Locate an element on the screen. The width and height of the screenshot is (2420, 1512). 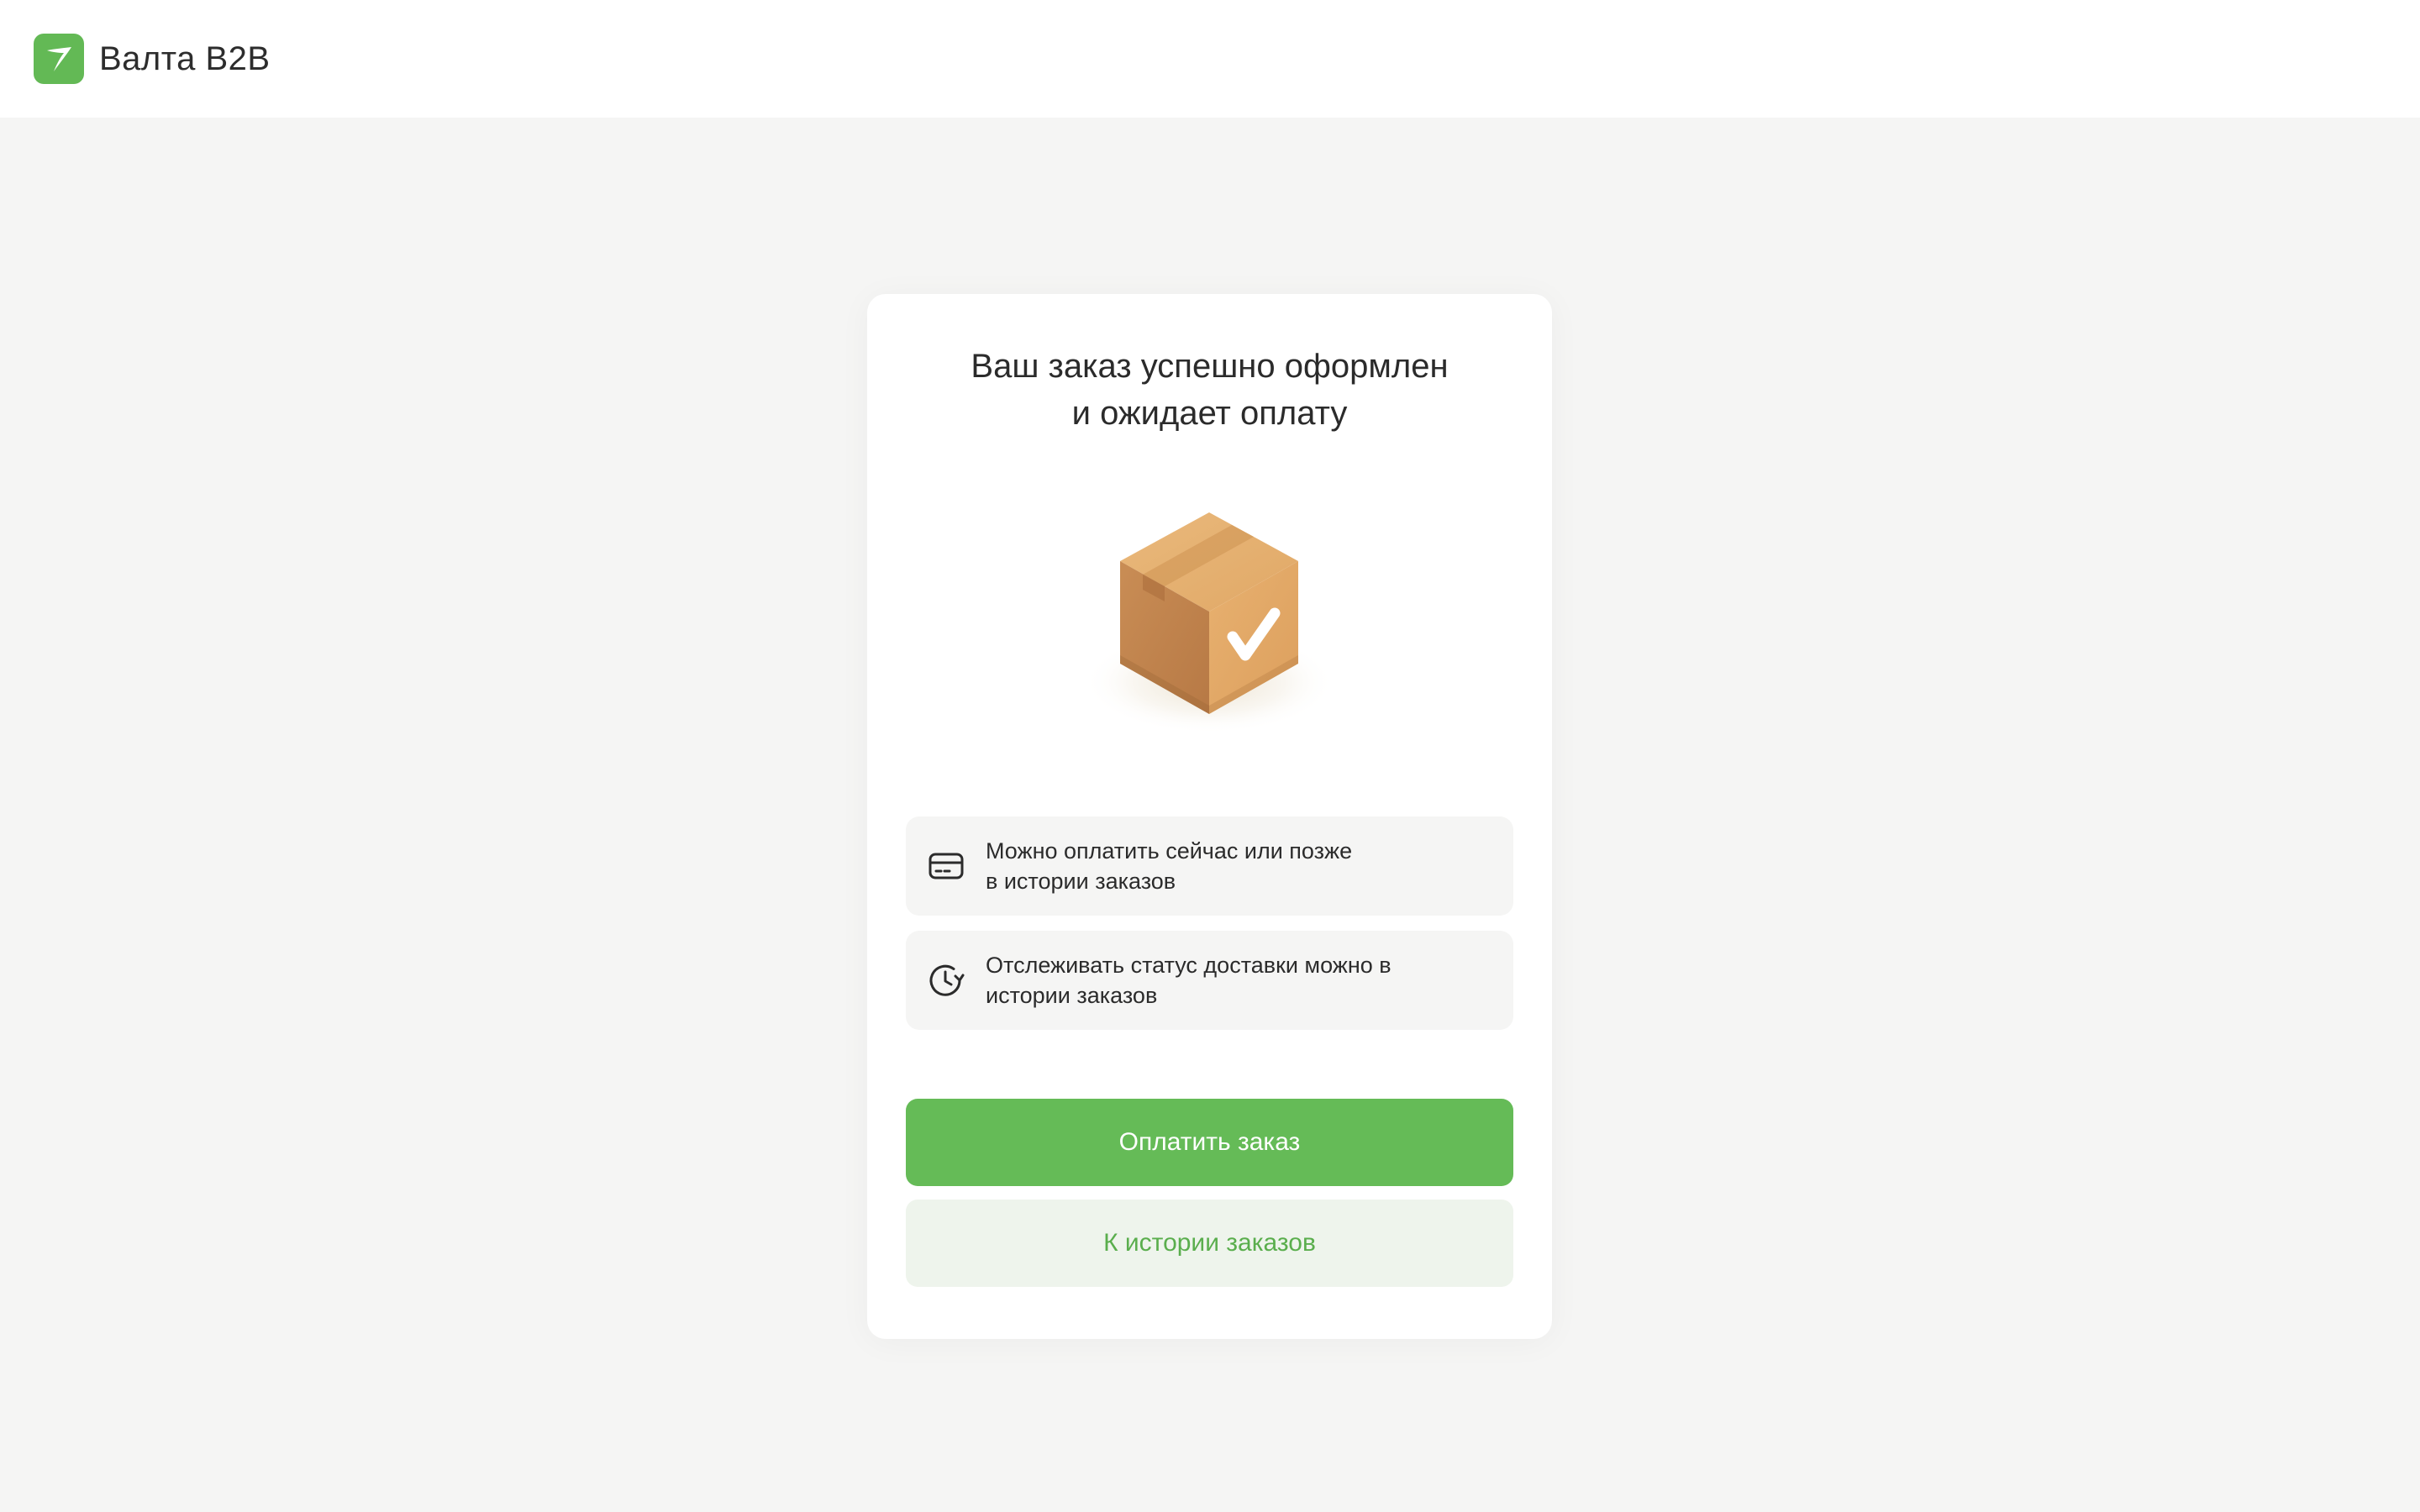
pay-order-button: Оплатить заказ is located at coordinates (1209, 1142).